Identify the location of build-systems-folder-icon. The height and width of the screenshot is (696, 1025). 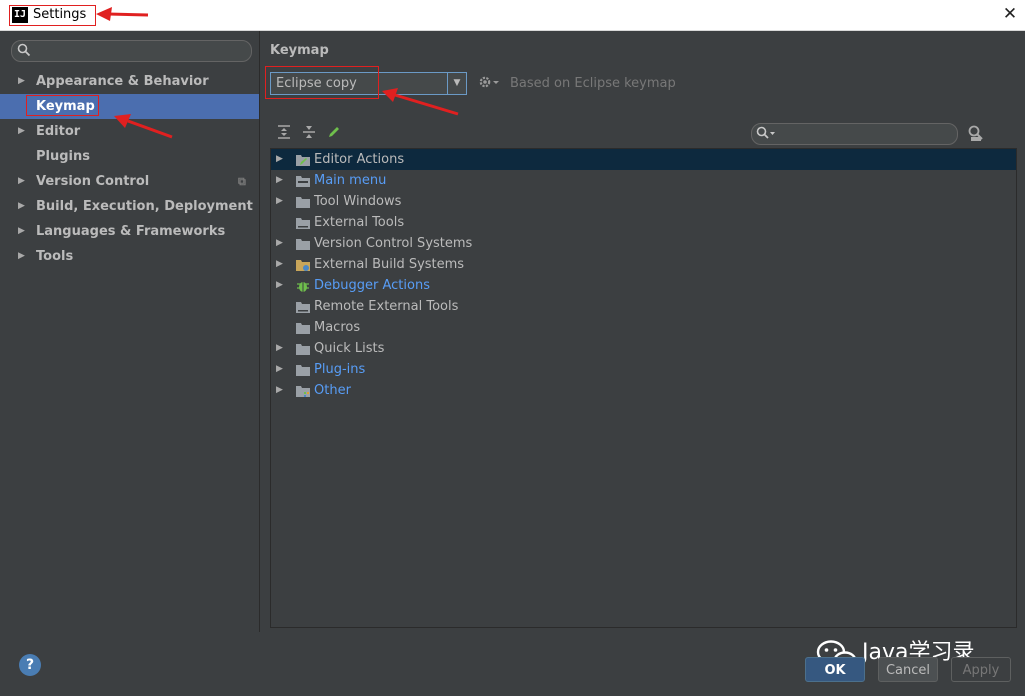
(303, 265).